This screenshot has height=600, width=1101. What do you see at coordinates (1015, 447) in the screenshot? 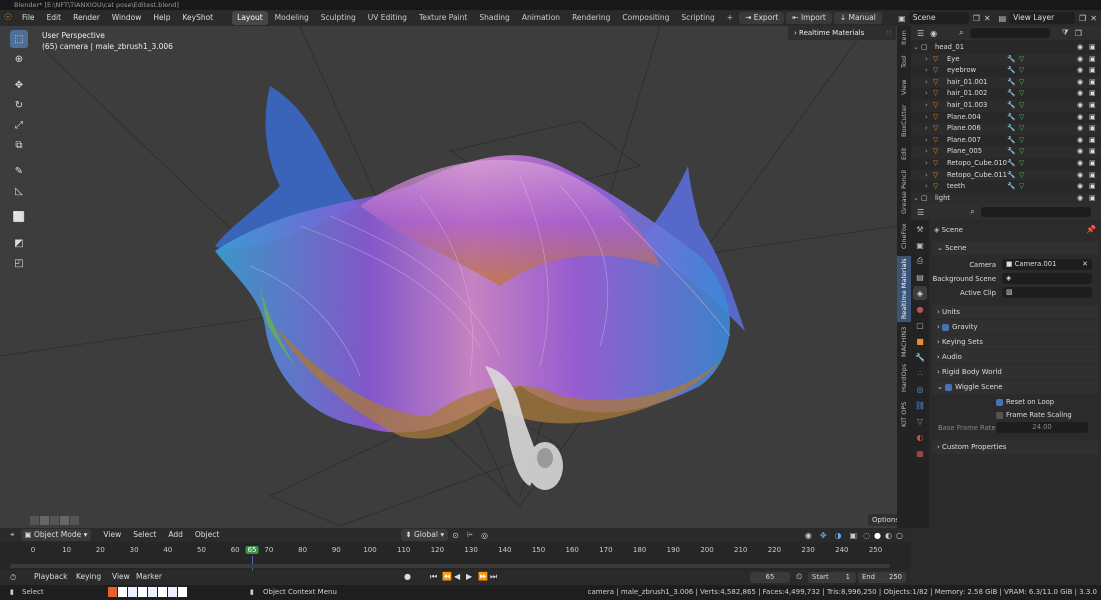
I see `custom-properties-panel-header: › Custom Properties` at bounding box center [1015, 447].